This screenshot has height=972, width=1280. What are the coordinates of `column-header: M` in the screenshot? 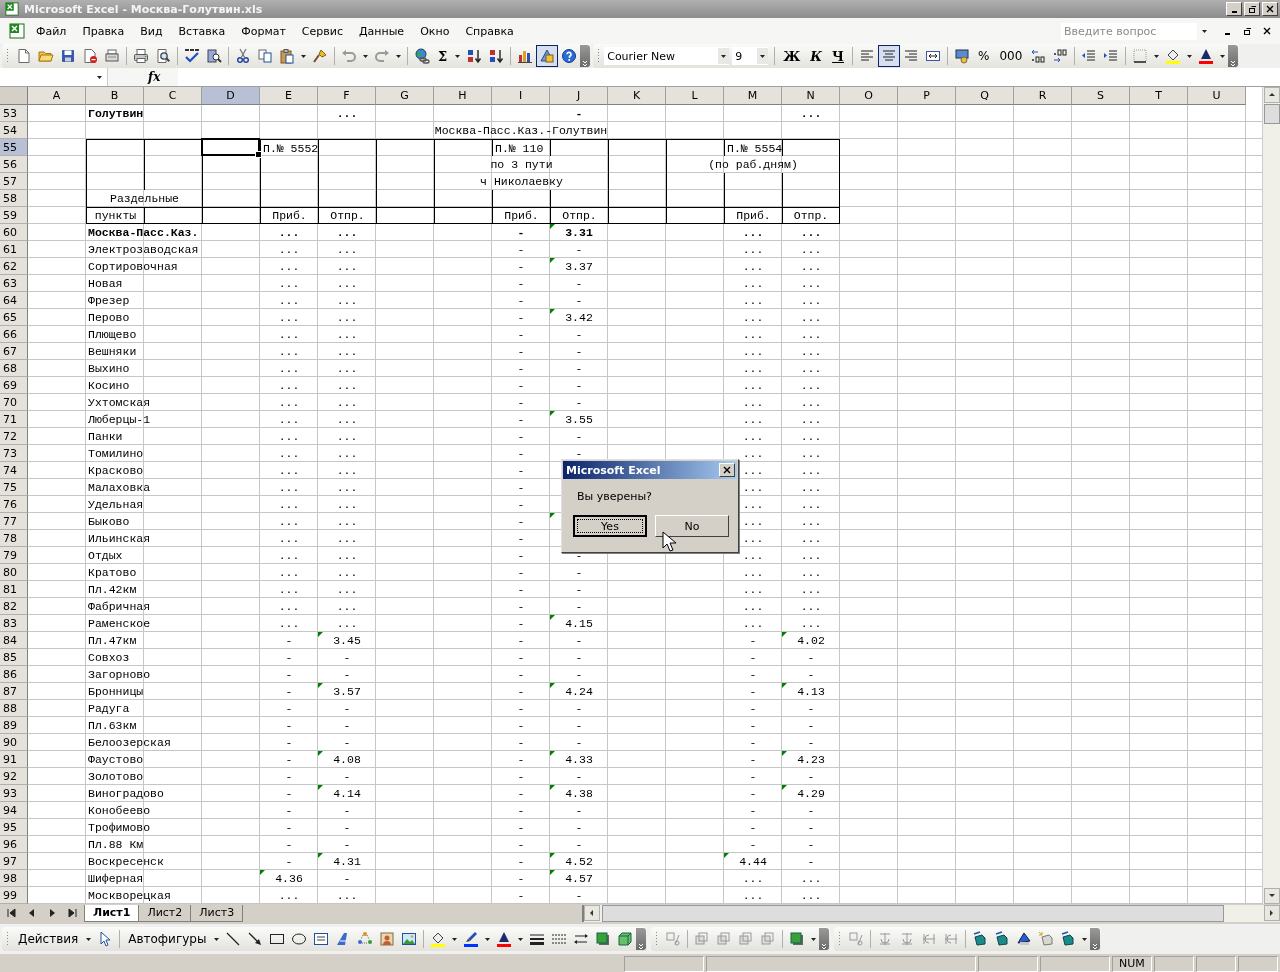 It's located at (753, 96).